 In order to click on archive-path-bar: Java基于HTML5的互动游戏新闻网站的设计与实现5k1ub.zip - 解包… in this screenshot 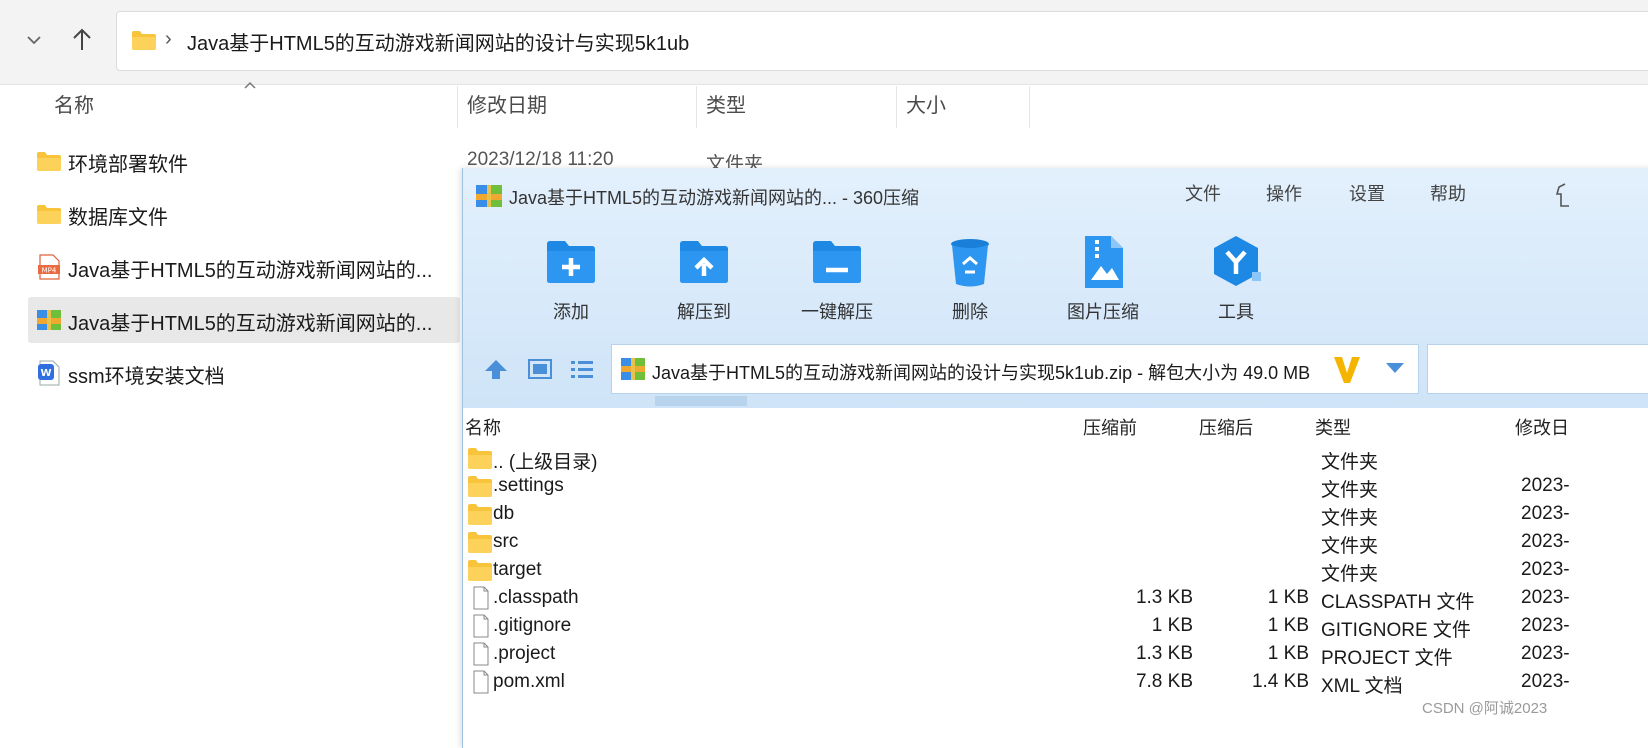, I will do `click(1015, 369)`.